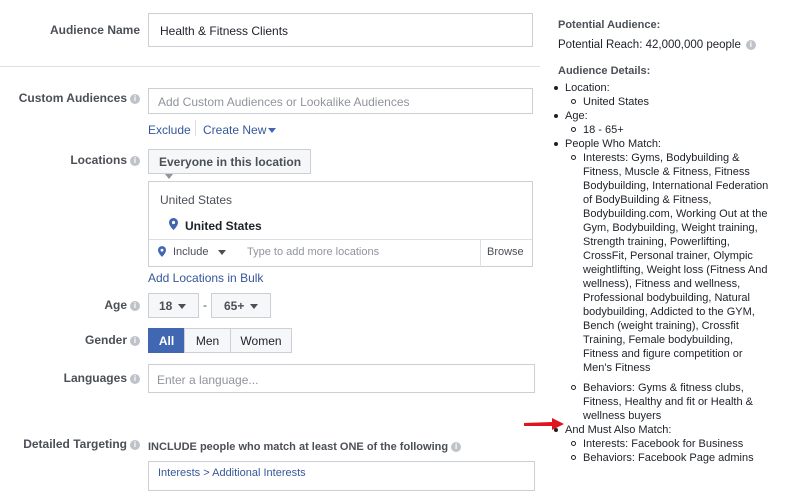 This screenshot has width=803, height=491. I want to click on create-new-link: Create New, so click(240, 130).